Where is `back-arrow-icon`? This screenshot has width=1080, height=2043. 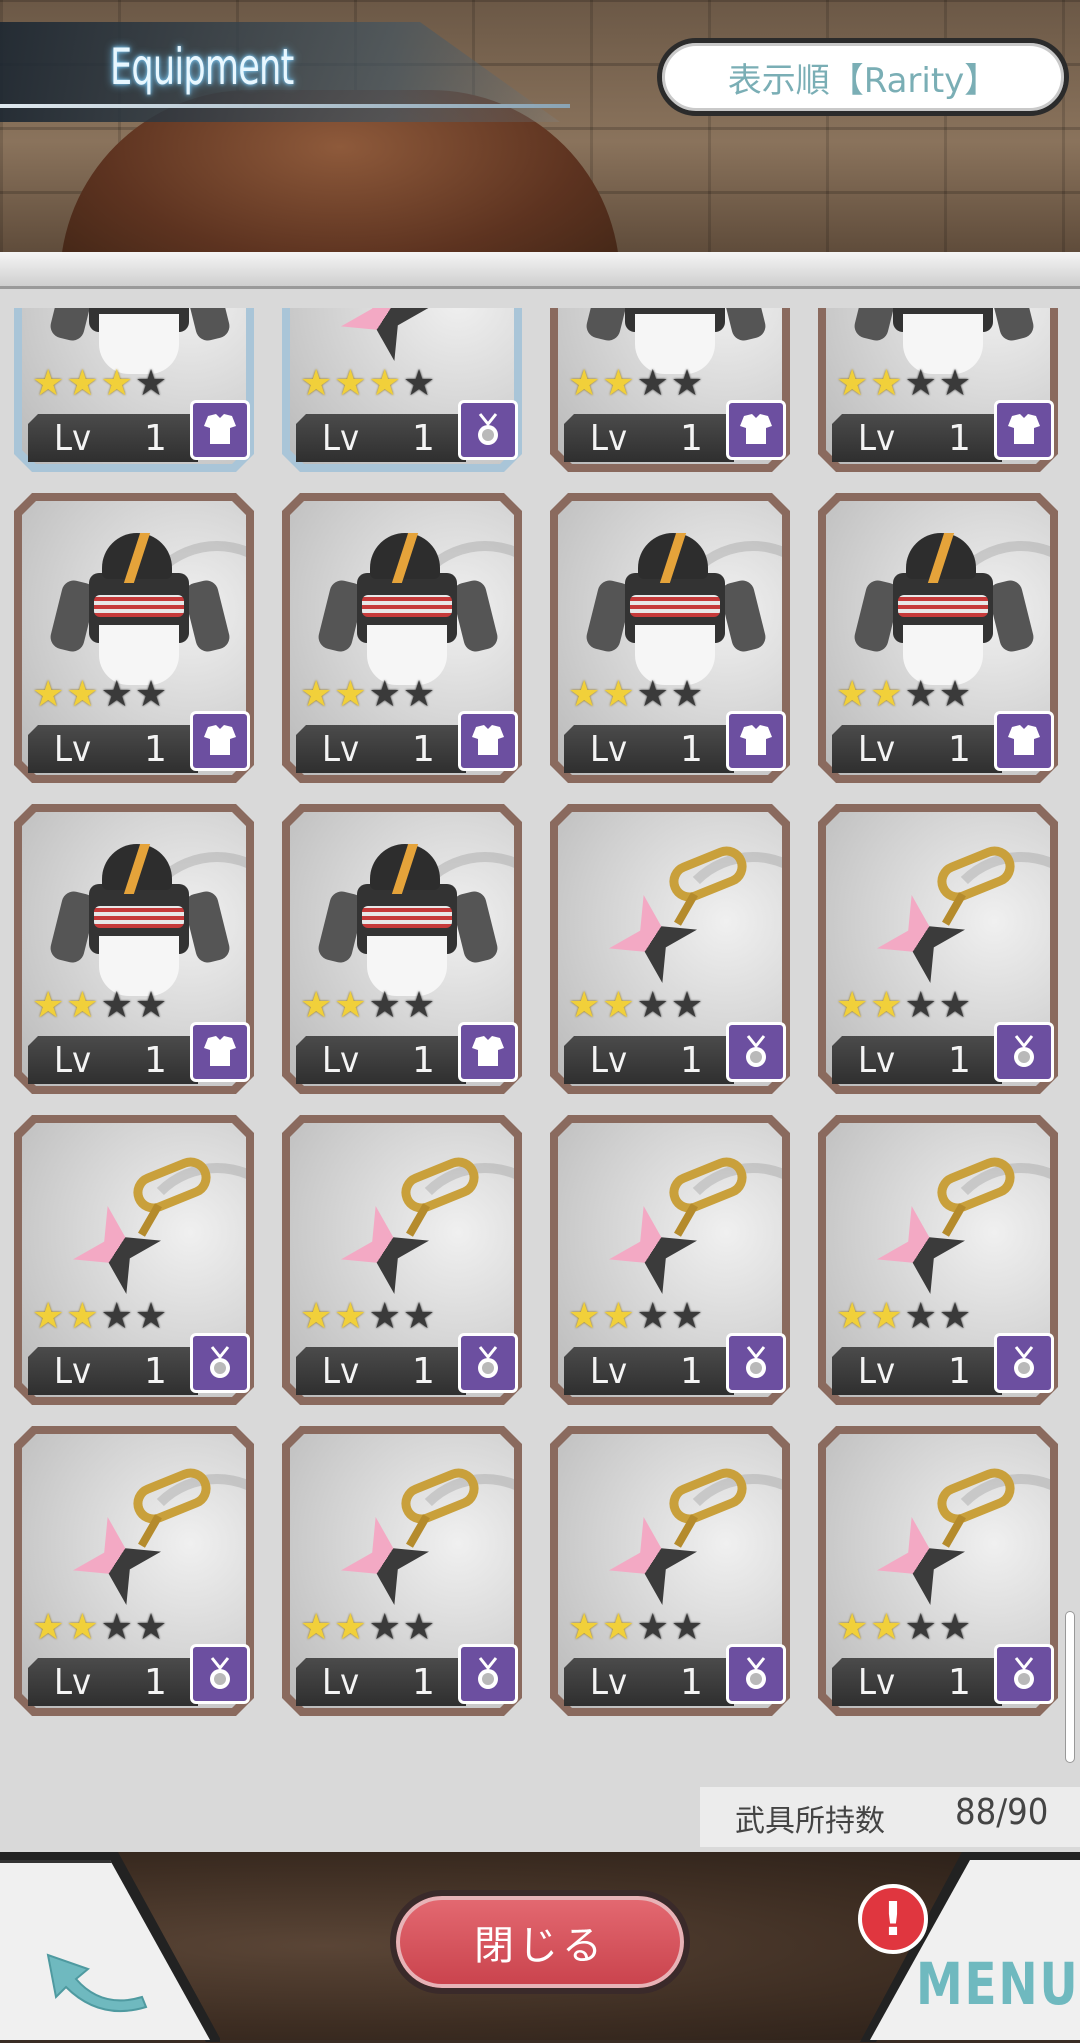 back-arrow-icon is located at coordinates (97, 1975).